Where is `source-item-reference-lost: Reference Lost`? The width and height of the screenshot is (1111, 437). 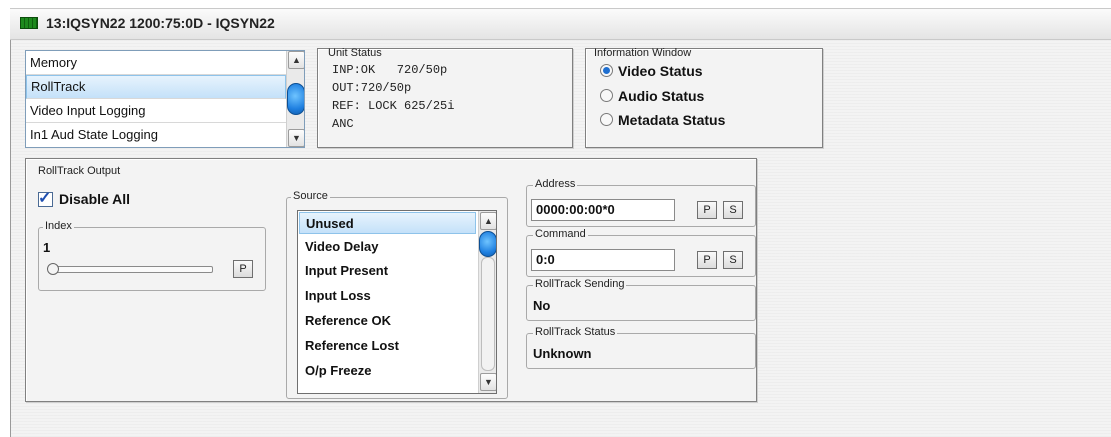 source-item-reference-lost: Reference Lost is located at coordinates (387, 346).